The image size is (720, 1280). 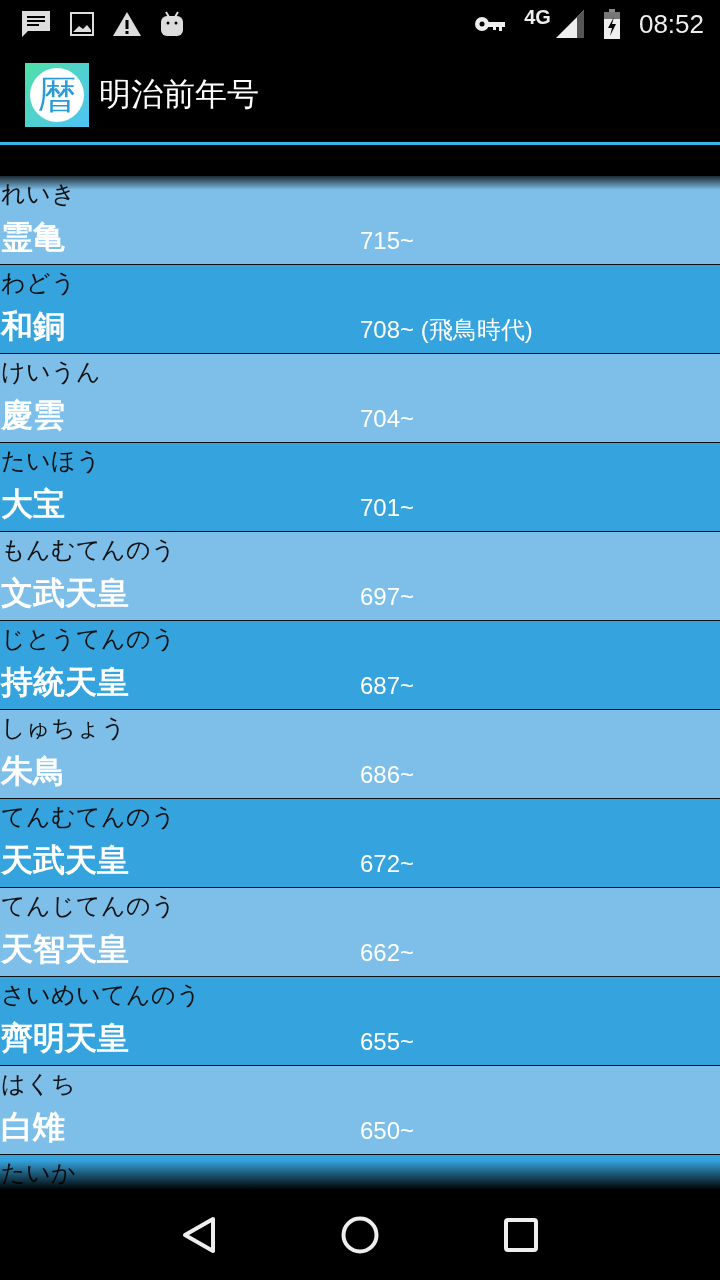 What do you see at coordinates (88, 639) in the screenshot?
I see `era-reading: じとうてんのう` at bounding box center [88, 639].